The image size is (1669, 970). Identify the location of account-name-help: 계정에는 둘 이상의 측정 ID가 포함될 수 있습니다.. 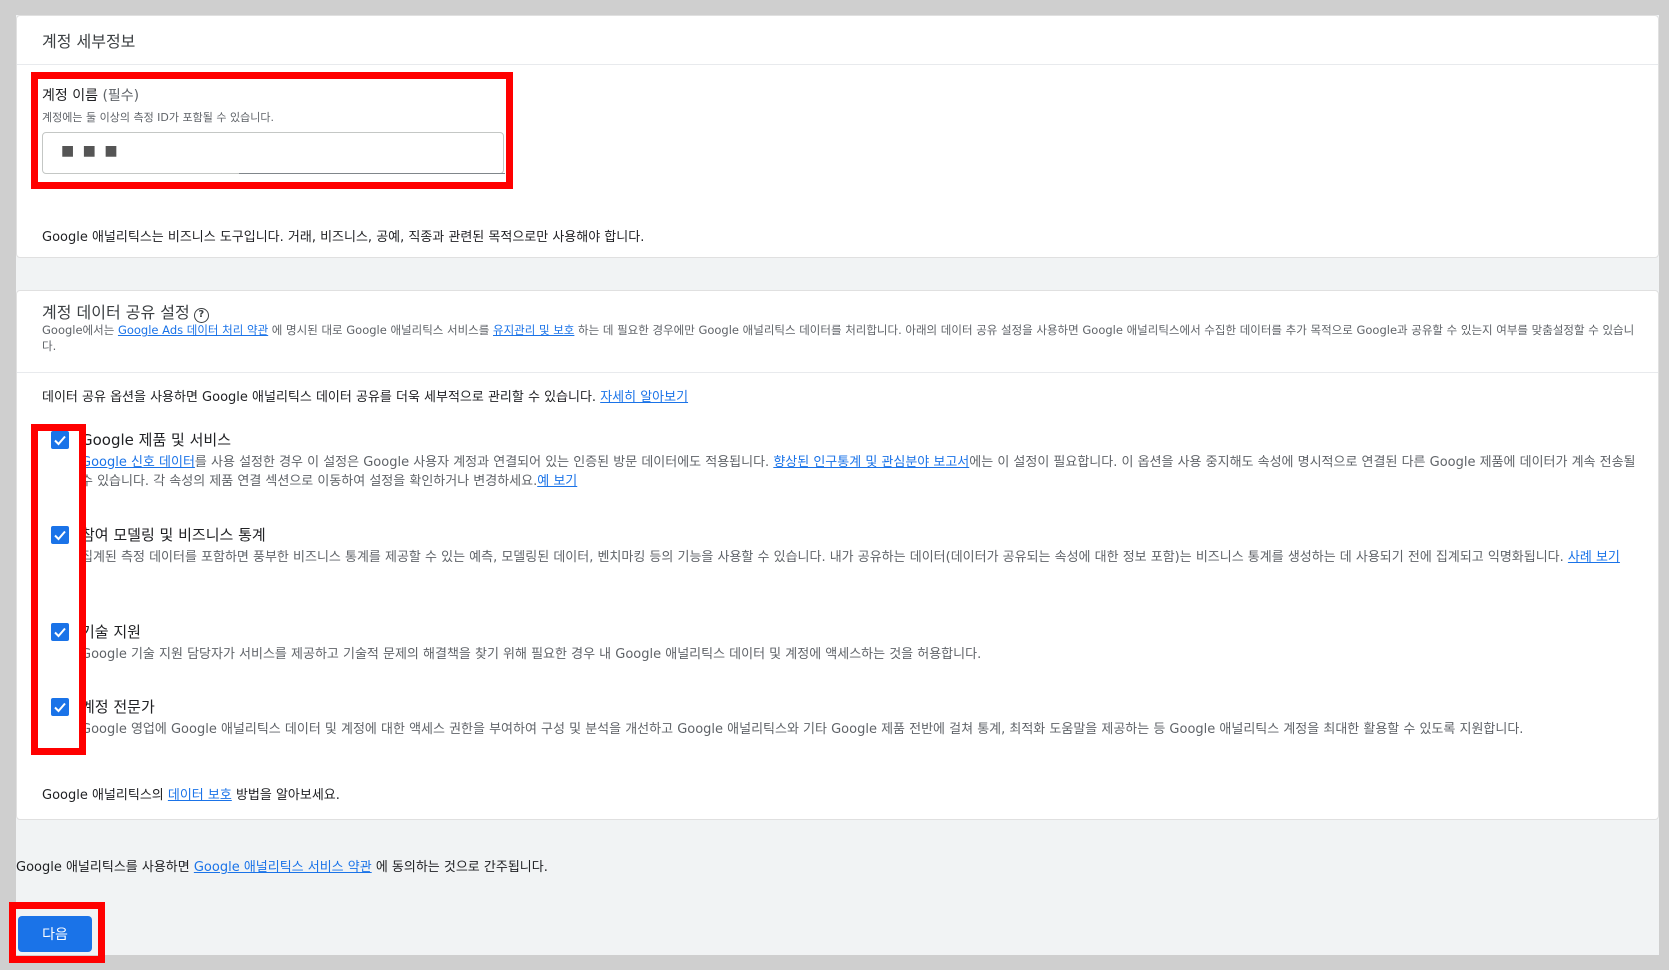
(158, 117).